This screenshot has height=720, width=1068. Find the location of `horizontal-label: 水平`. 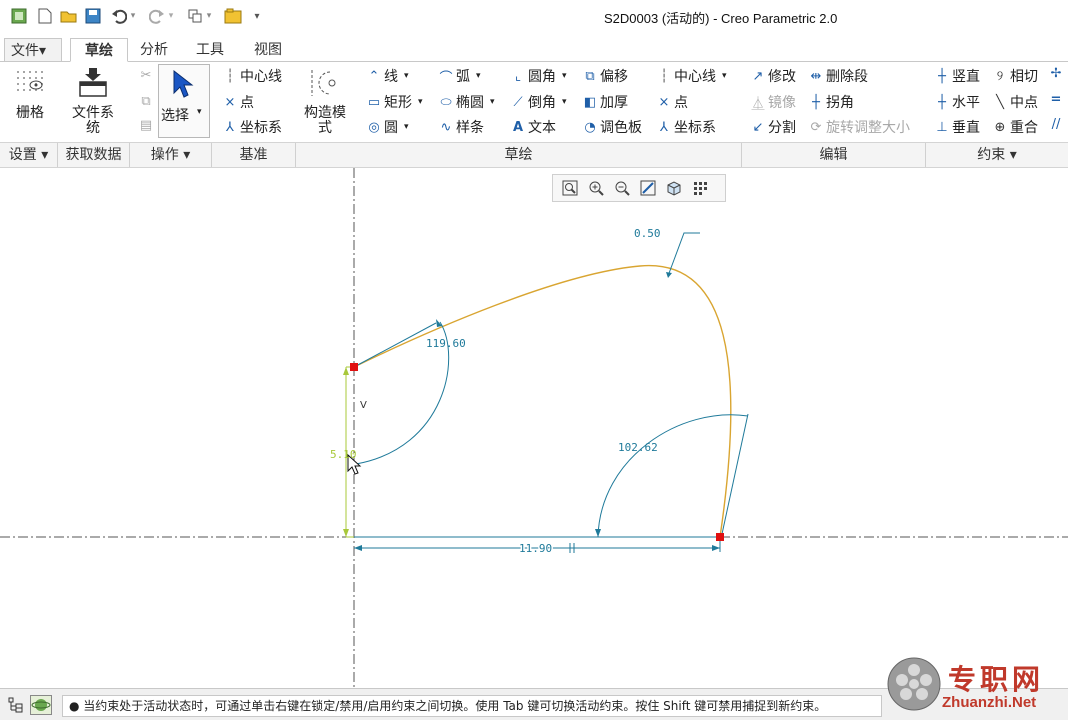

horizontal-label: 水平 is located at coordinates (966, 103).